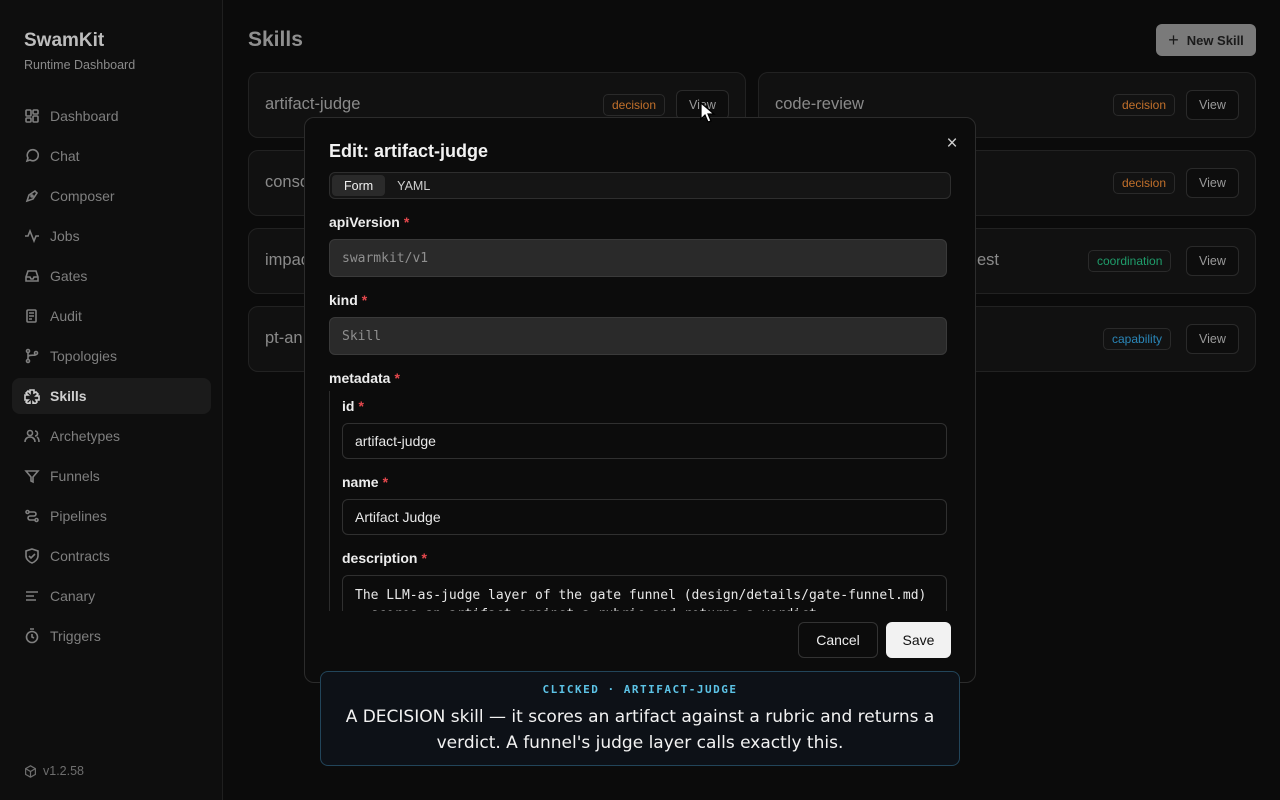  Describe the element at coordinates (988, 260) in the screenshot. I see `skill-card-name: est` at that location.